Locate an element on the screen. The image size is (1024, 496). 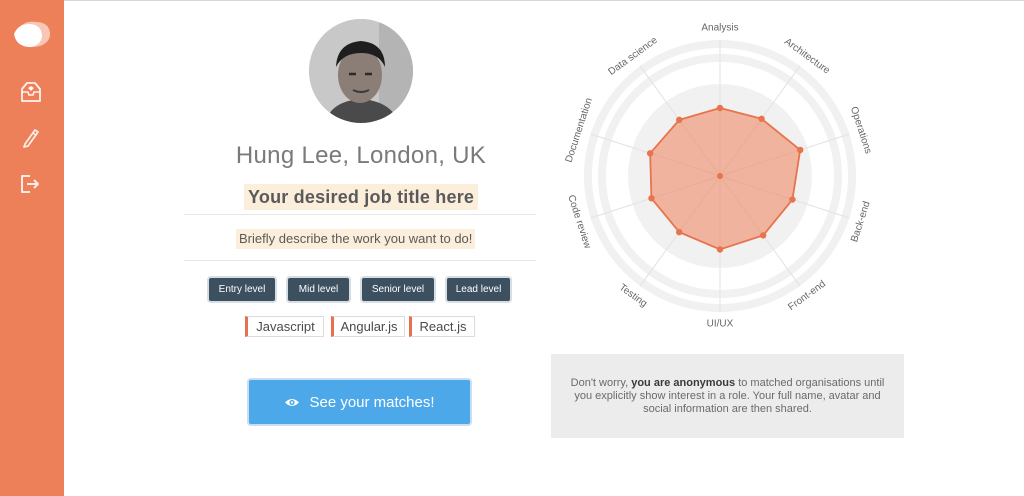
skill-tag: Javascript is located at coordinates (284, 326).